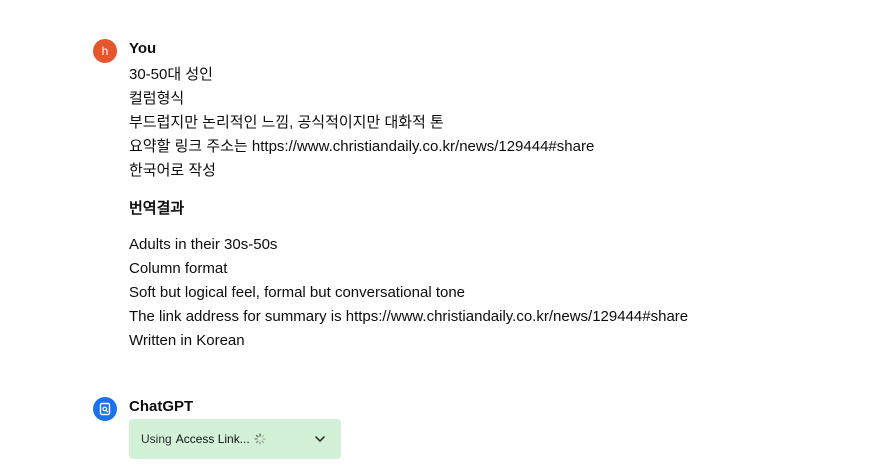  What do you see at coordinates (143, 48) in the screenshot?
I see `user-author-name: You` at bounding box center [143, 48].